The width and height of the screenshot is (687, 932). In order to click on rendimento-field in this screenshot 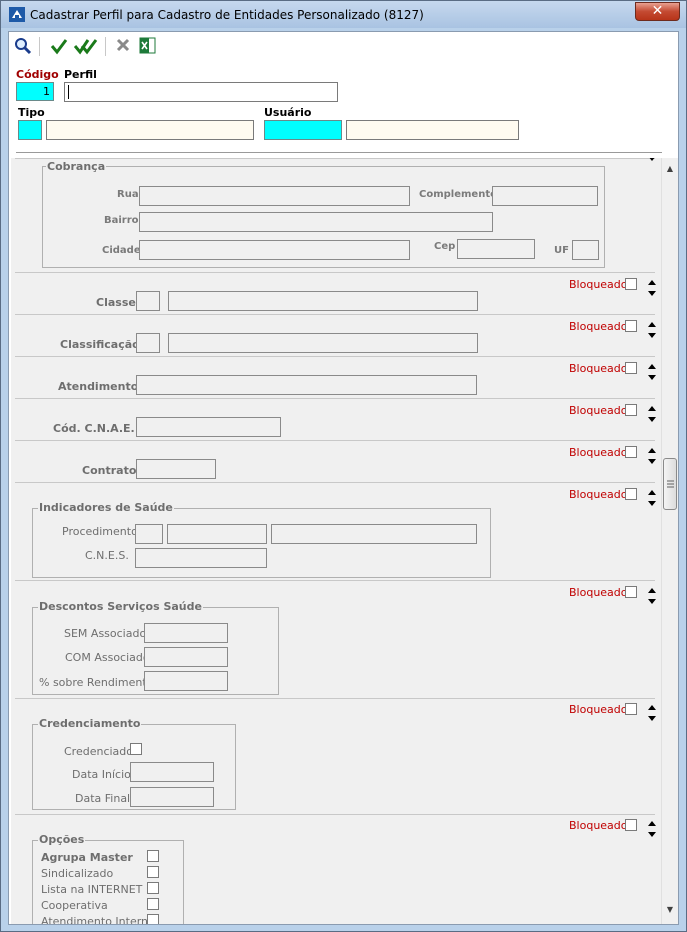, I will do `click(186, 681)`.